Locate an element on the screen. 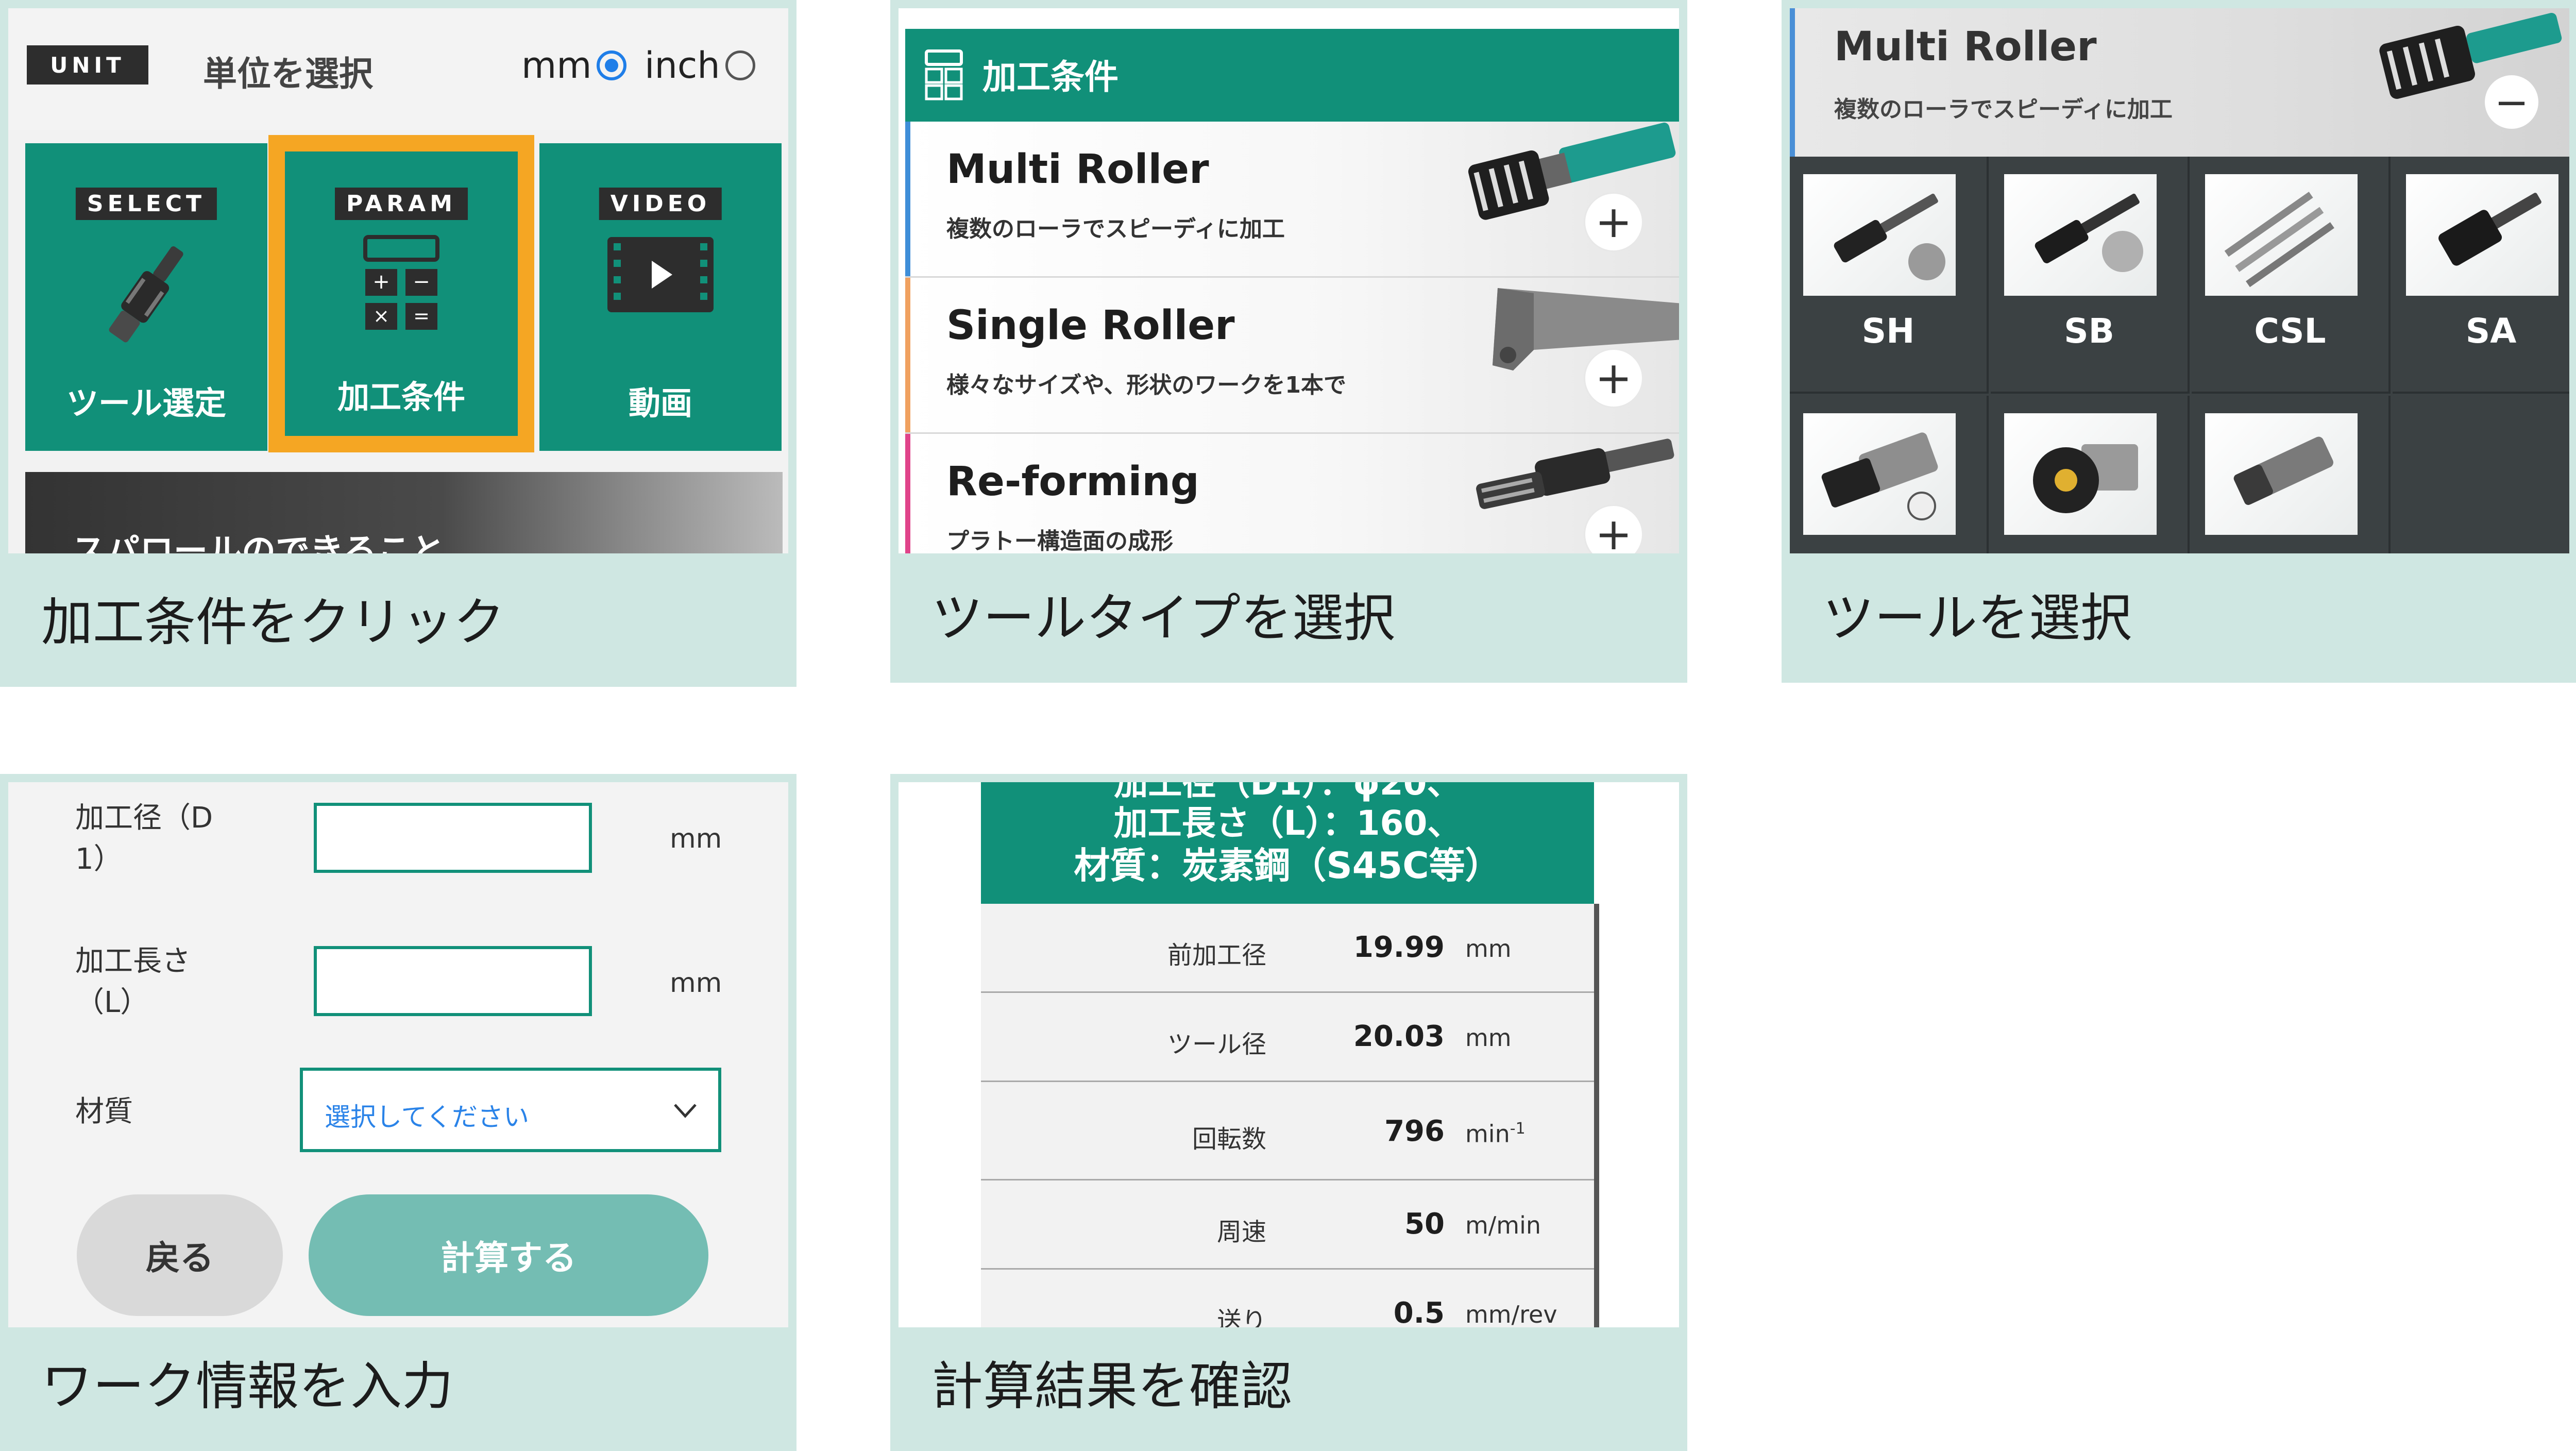 The width and height of the screenshot is (2576, 1451). material-select: 選択してください is located at coordinates (510, 1110).